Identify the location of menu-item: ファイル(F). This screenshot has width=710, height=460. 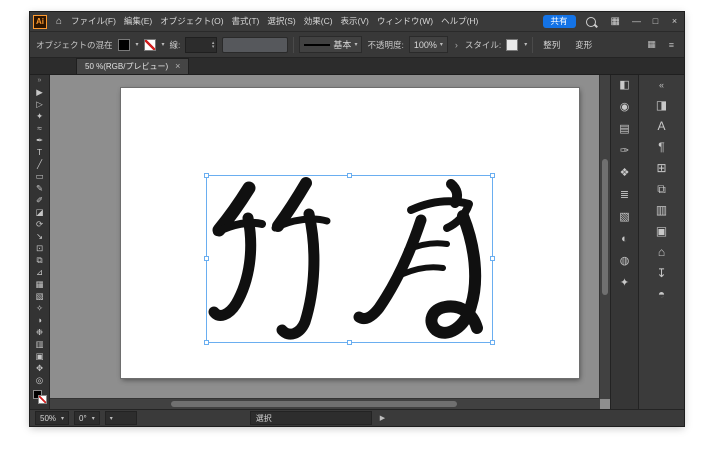
(93, 21).